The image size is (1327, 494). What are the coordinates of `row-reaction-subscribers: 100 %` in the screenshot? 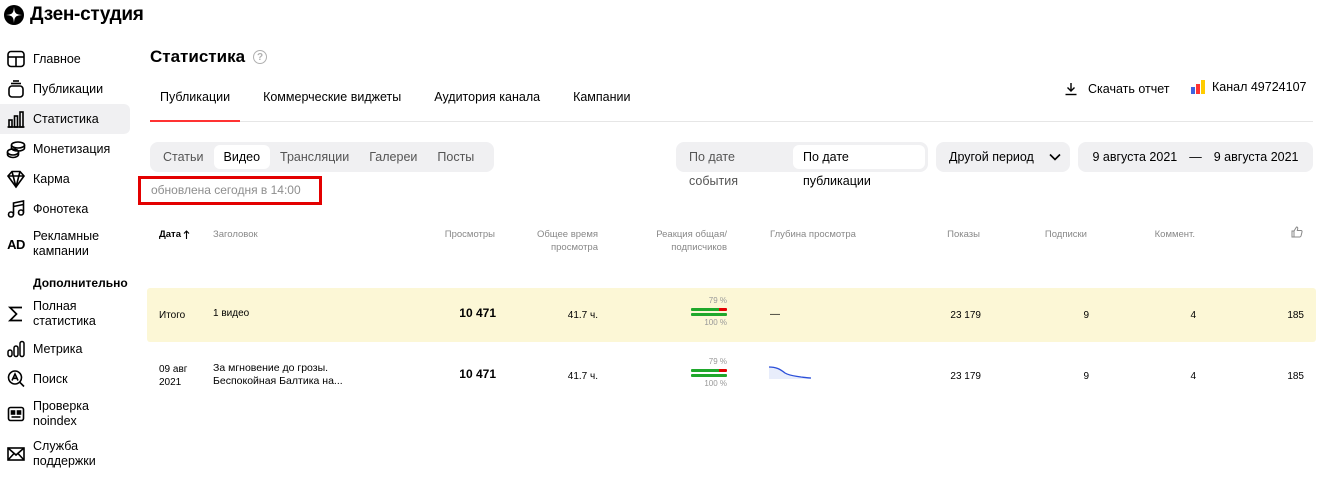 It's located at (715, 383).